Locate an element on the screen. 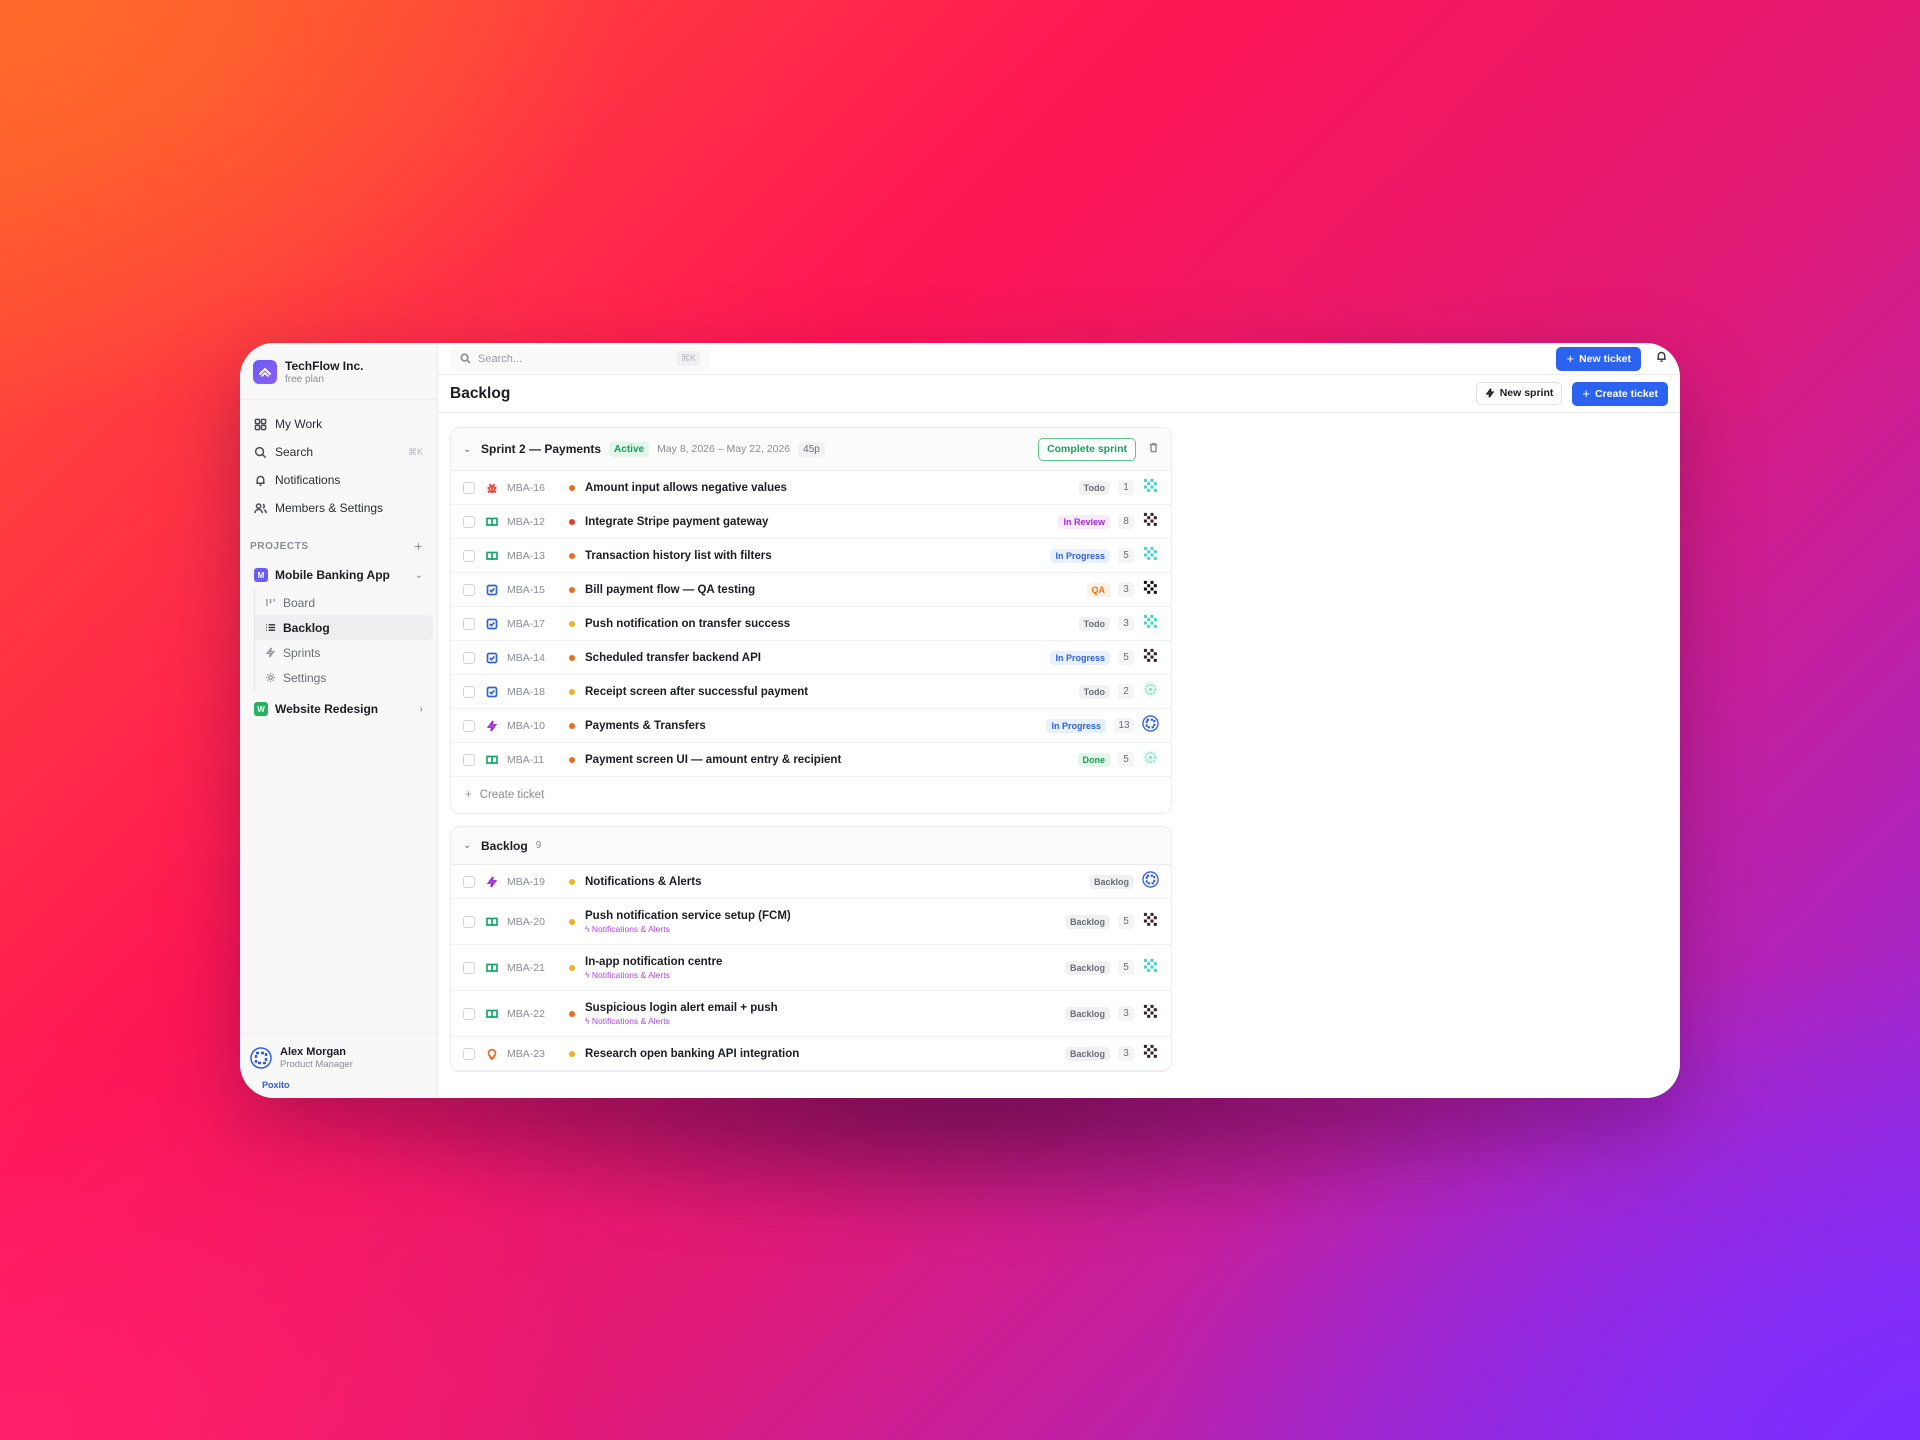 The width and height of the screenshot is (1920, 1440). search-input: Search... ⌘K is located at coordinates (580, 358).